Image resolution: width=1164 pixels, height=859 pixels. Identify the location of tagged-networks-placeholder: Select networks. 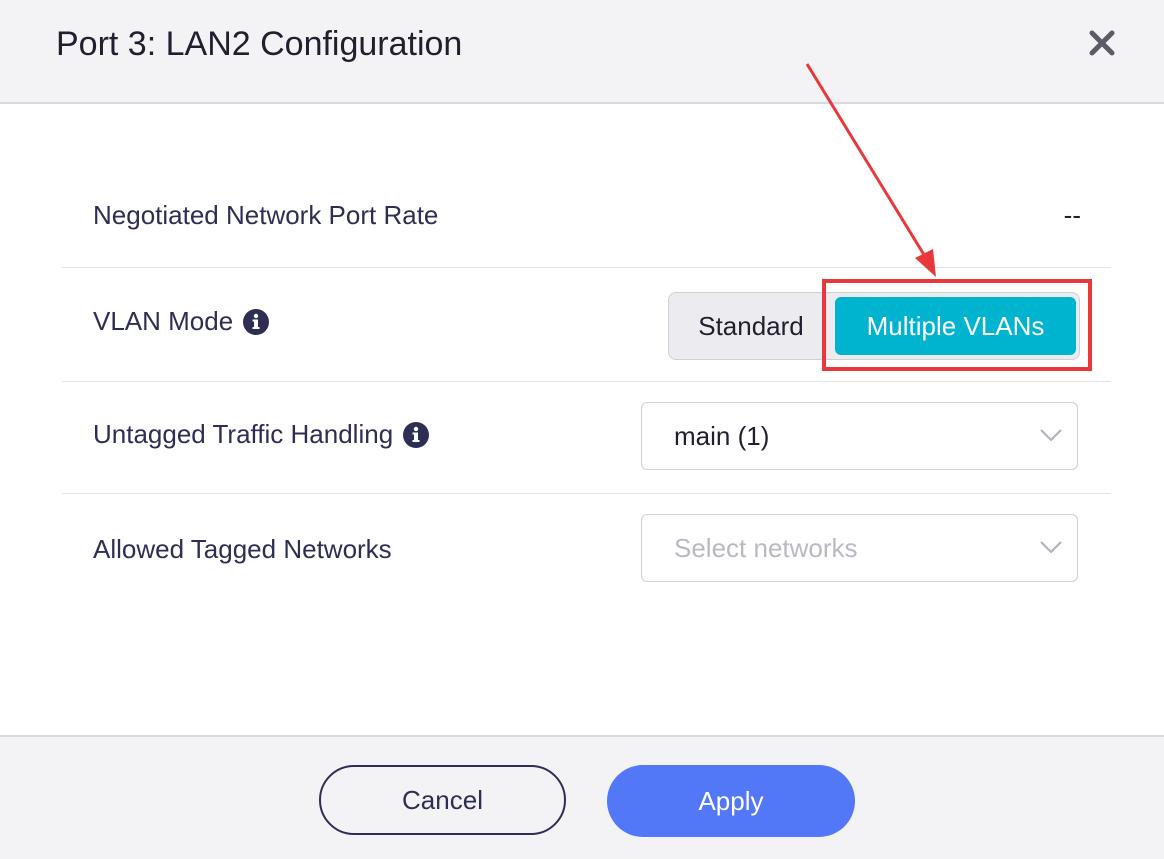
(766, 548).